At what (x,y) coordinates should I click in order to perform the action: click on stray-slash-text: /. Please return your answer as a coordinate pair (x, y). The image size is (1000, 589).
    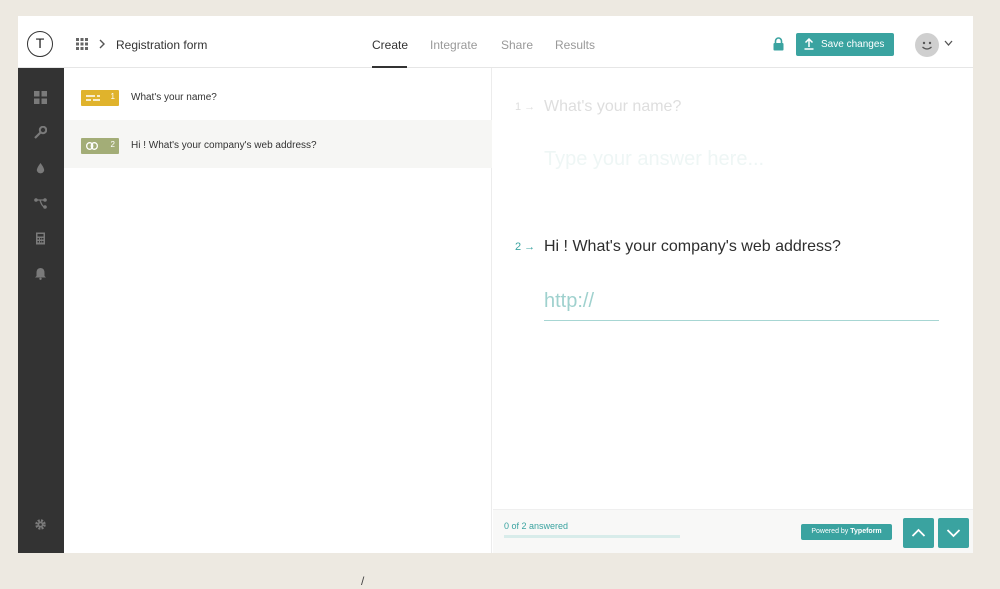
    Looking at the image, I should click on (363, 581).